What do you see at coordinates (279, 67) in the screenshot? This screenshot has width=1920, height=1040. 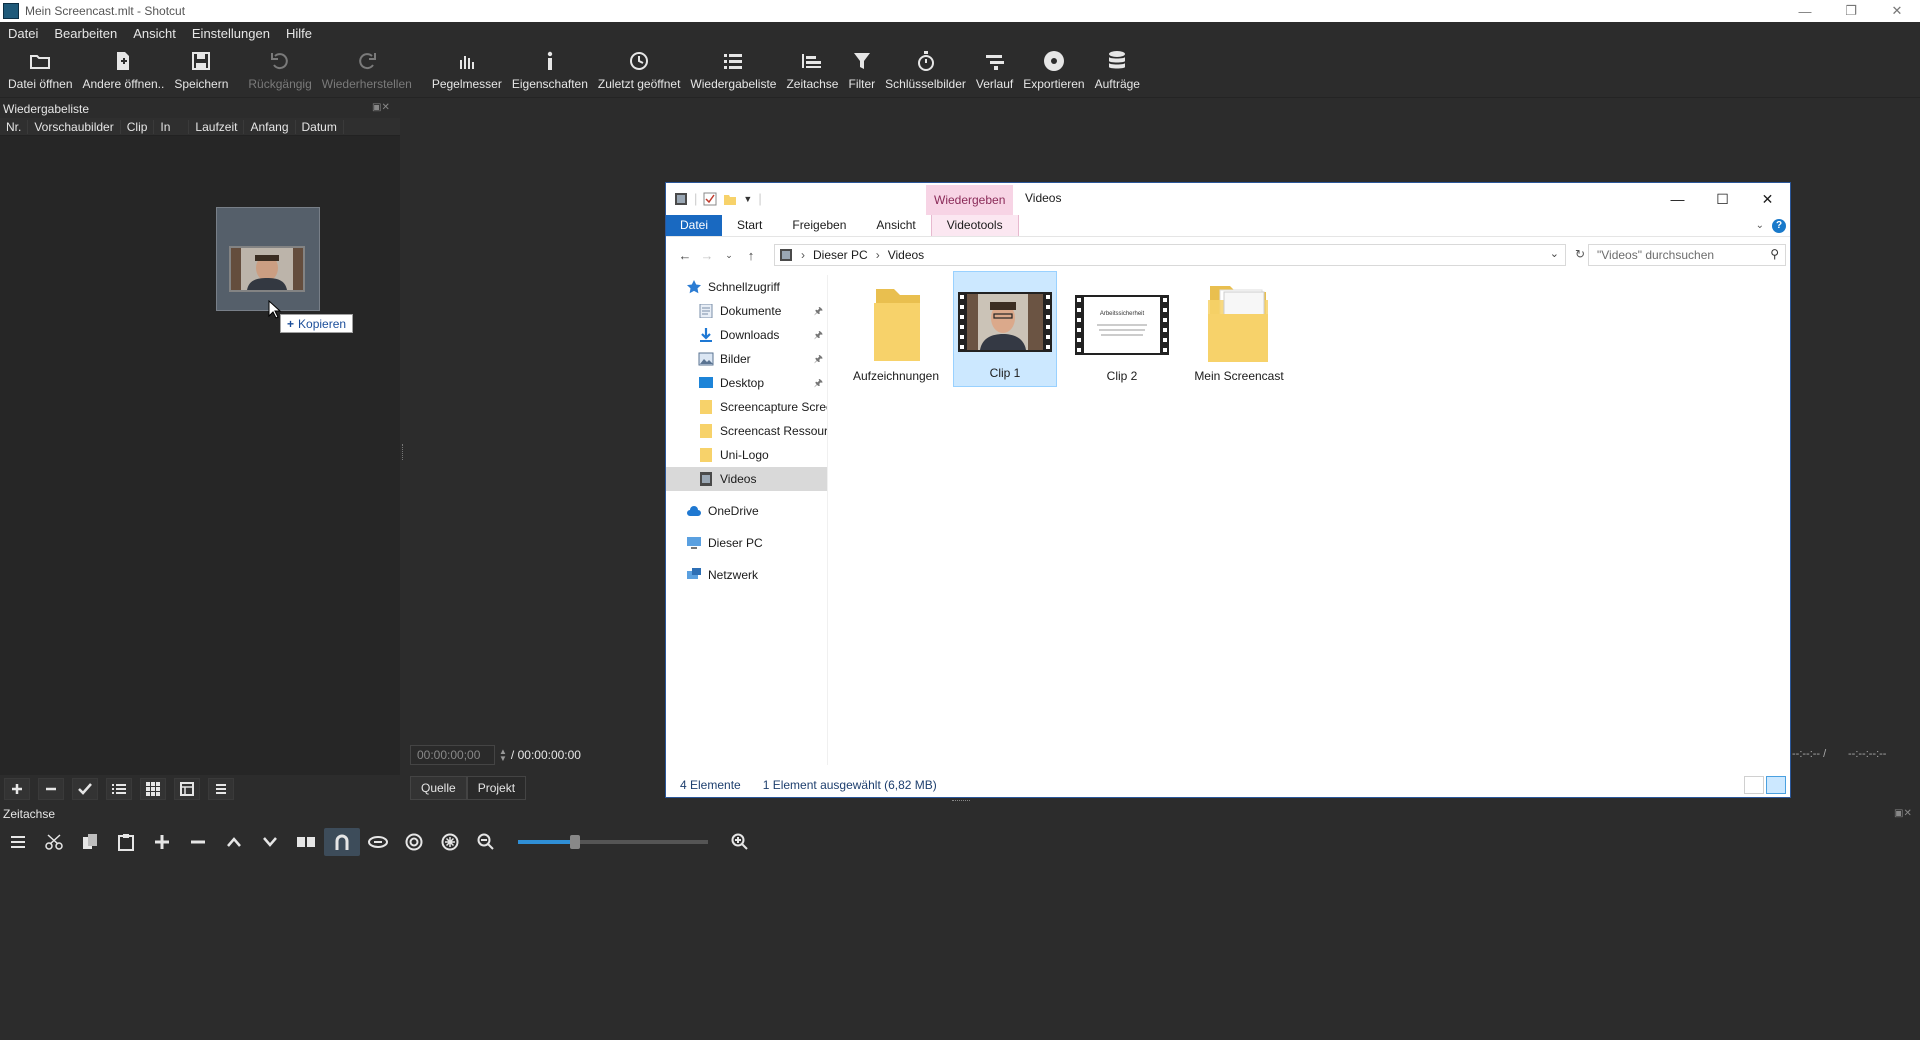 I see `undo-button: Rückgängig` at bounding box center [279, 67].